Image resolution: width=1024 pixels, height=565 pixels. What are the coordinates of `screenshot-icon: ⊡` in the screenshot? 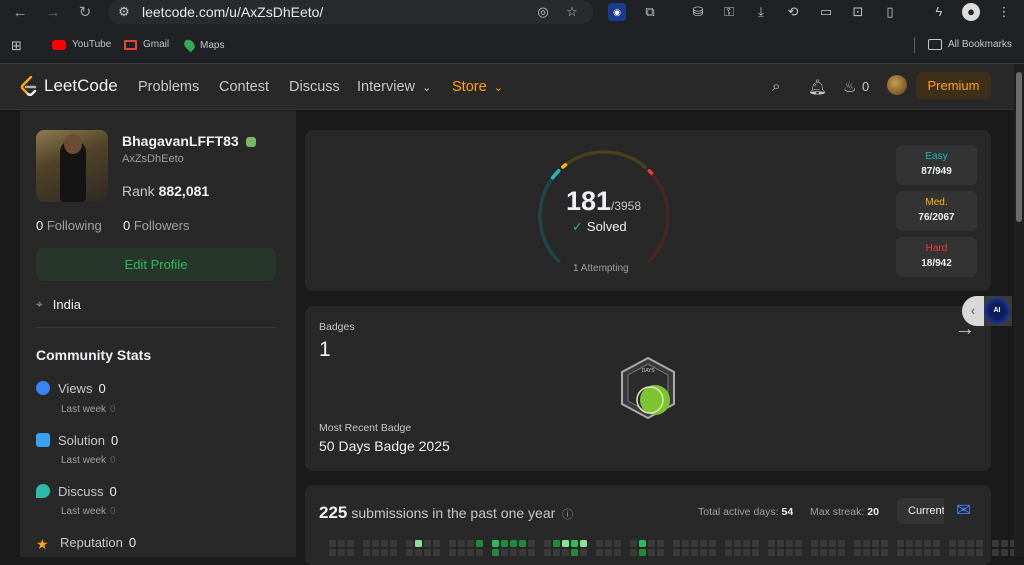 It's located at (858, 12).